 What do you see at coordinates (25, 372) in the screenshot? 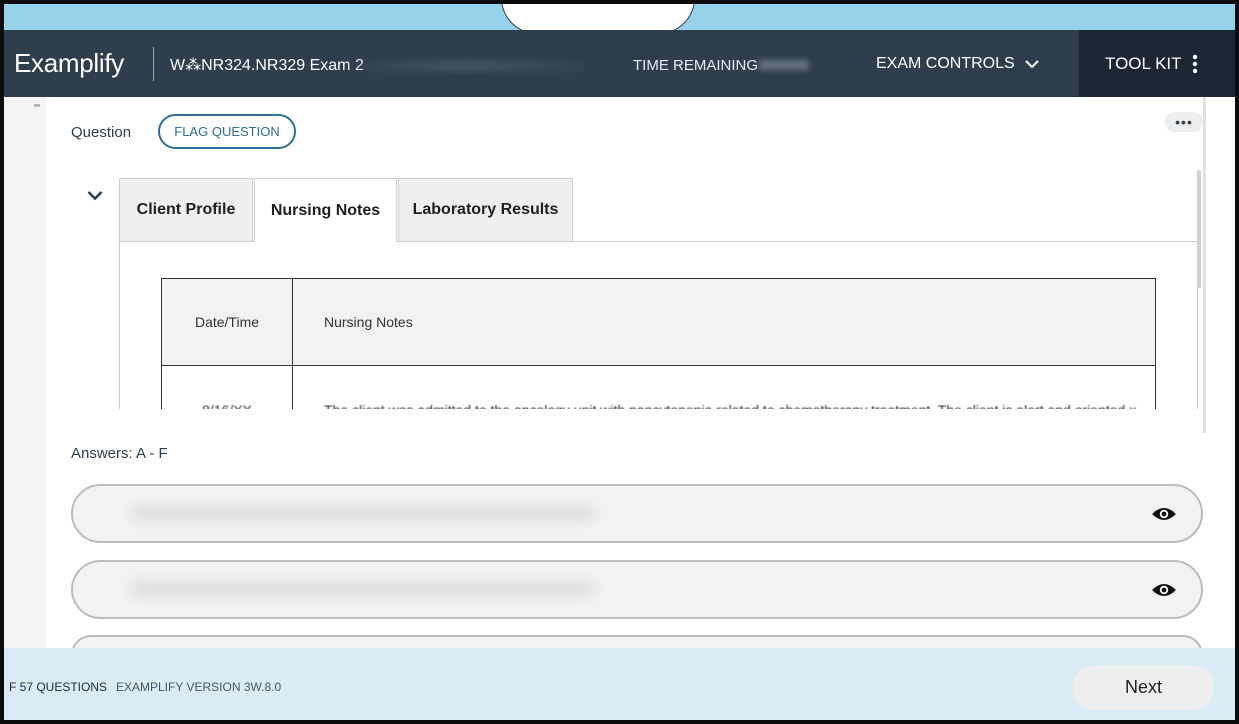
I see `left-gutter` at bounding box center [25, 372].